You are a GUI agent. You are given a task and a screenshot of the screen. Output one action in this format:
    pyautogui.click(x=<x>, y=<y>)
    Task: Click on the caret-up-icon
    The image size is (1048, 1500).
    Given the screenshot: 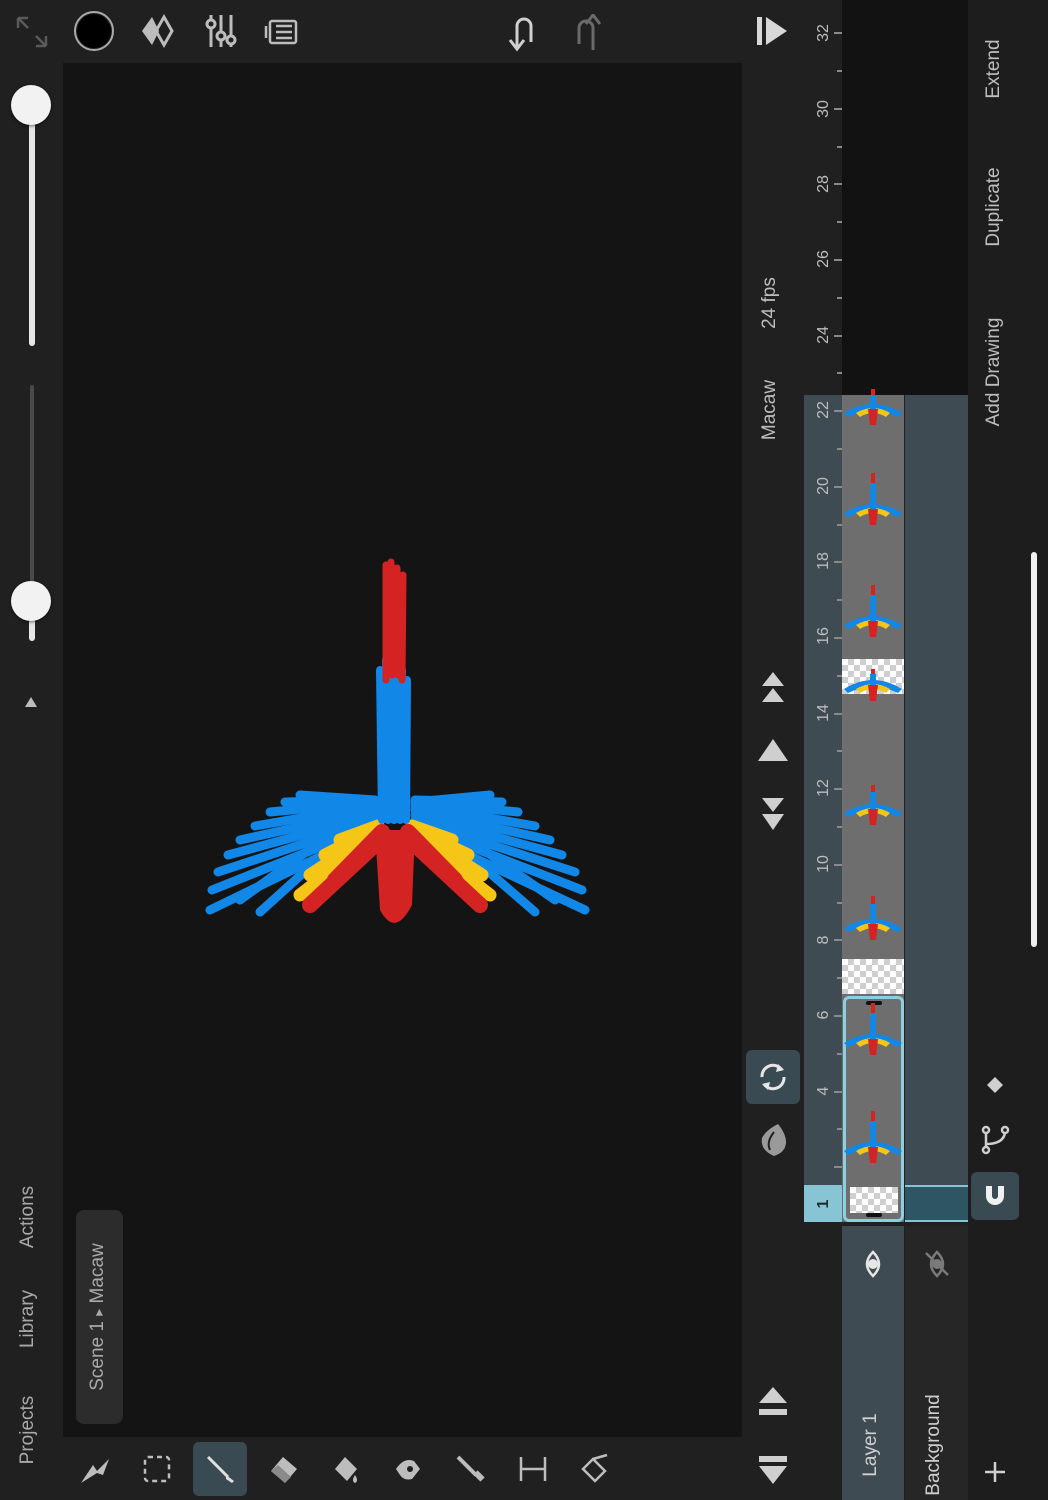 What is the action you would take?
    pyautogui.click(x=31, y=702)
    